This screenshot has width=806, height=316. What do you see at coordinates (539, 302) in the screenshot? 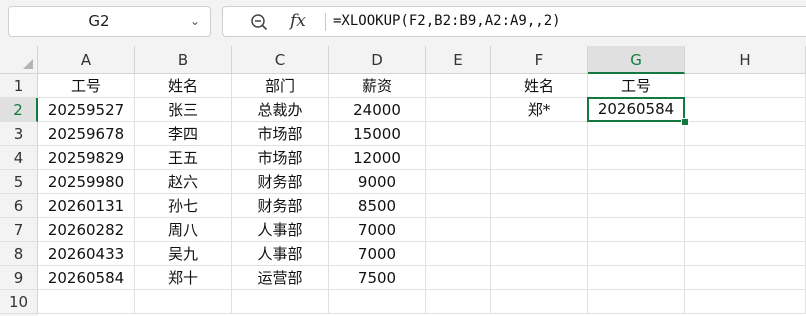
I see `cell-f10` at bounding box center [539, 302].